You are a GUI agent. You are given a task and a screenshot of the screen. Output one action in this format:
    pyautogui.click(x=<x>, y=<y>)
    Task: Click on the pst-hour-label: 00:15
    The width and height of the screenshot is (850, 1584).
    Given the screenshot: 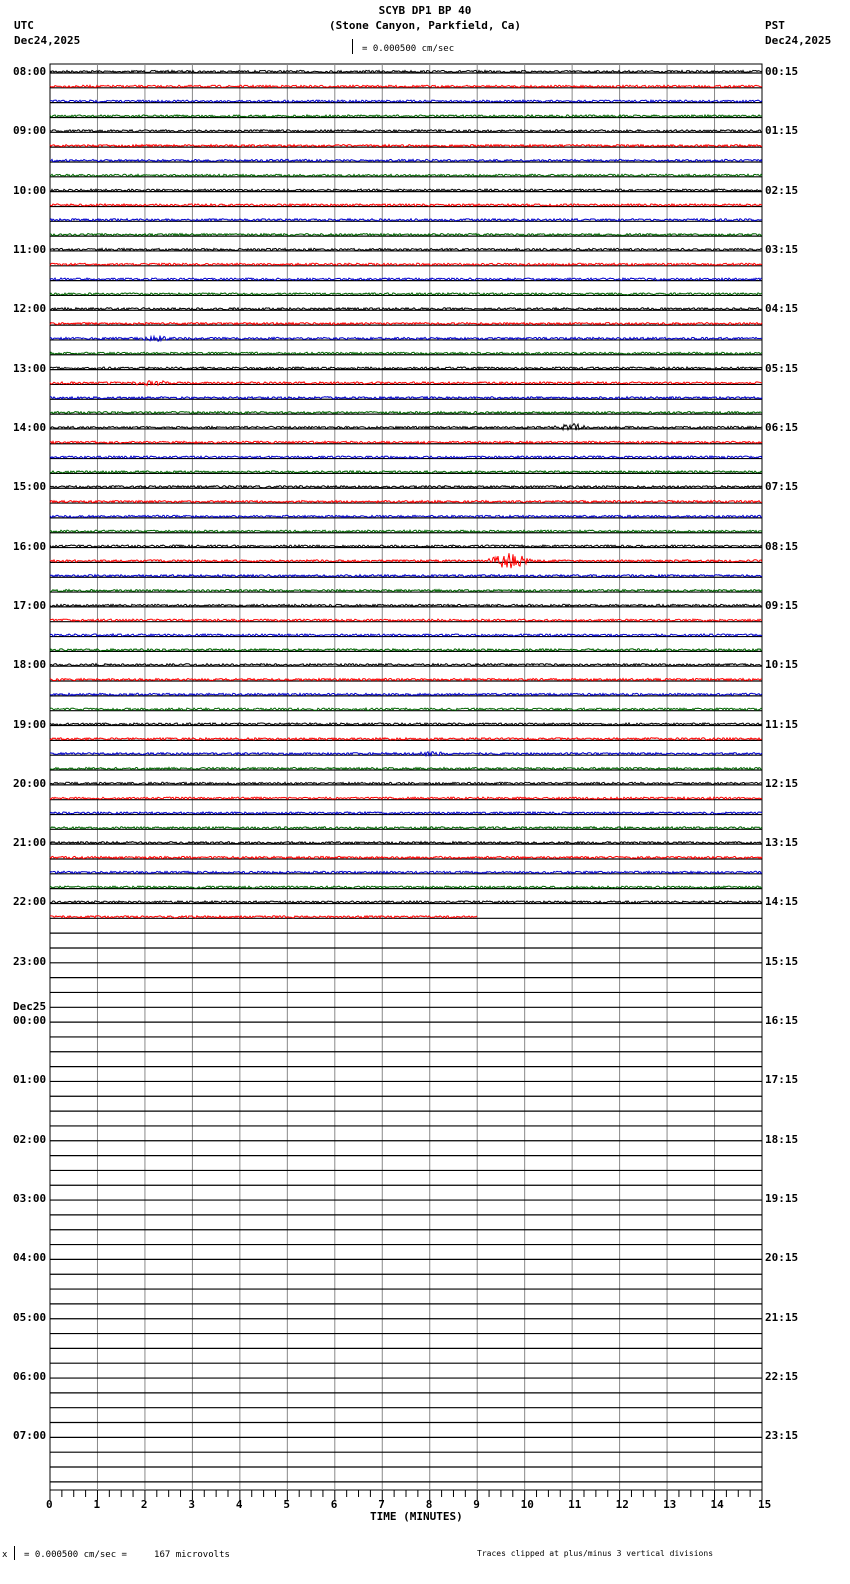 What is the action you would take?
    pyautogui.click(x=782, y=71)
    